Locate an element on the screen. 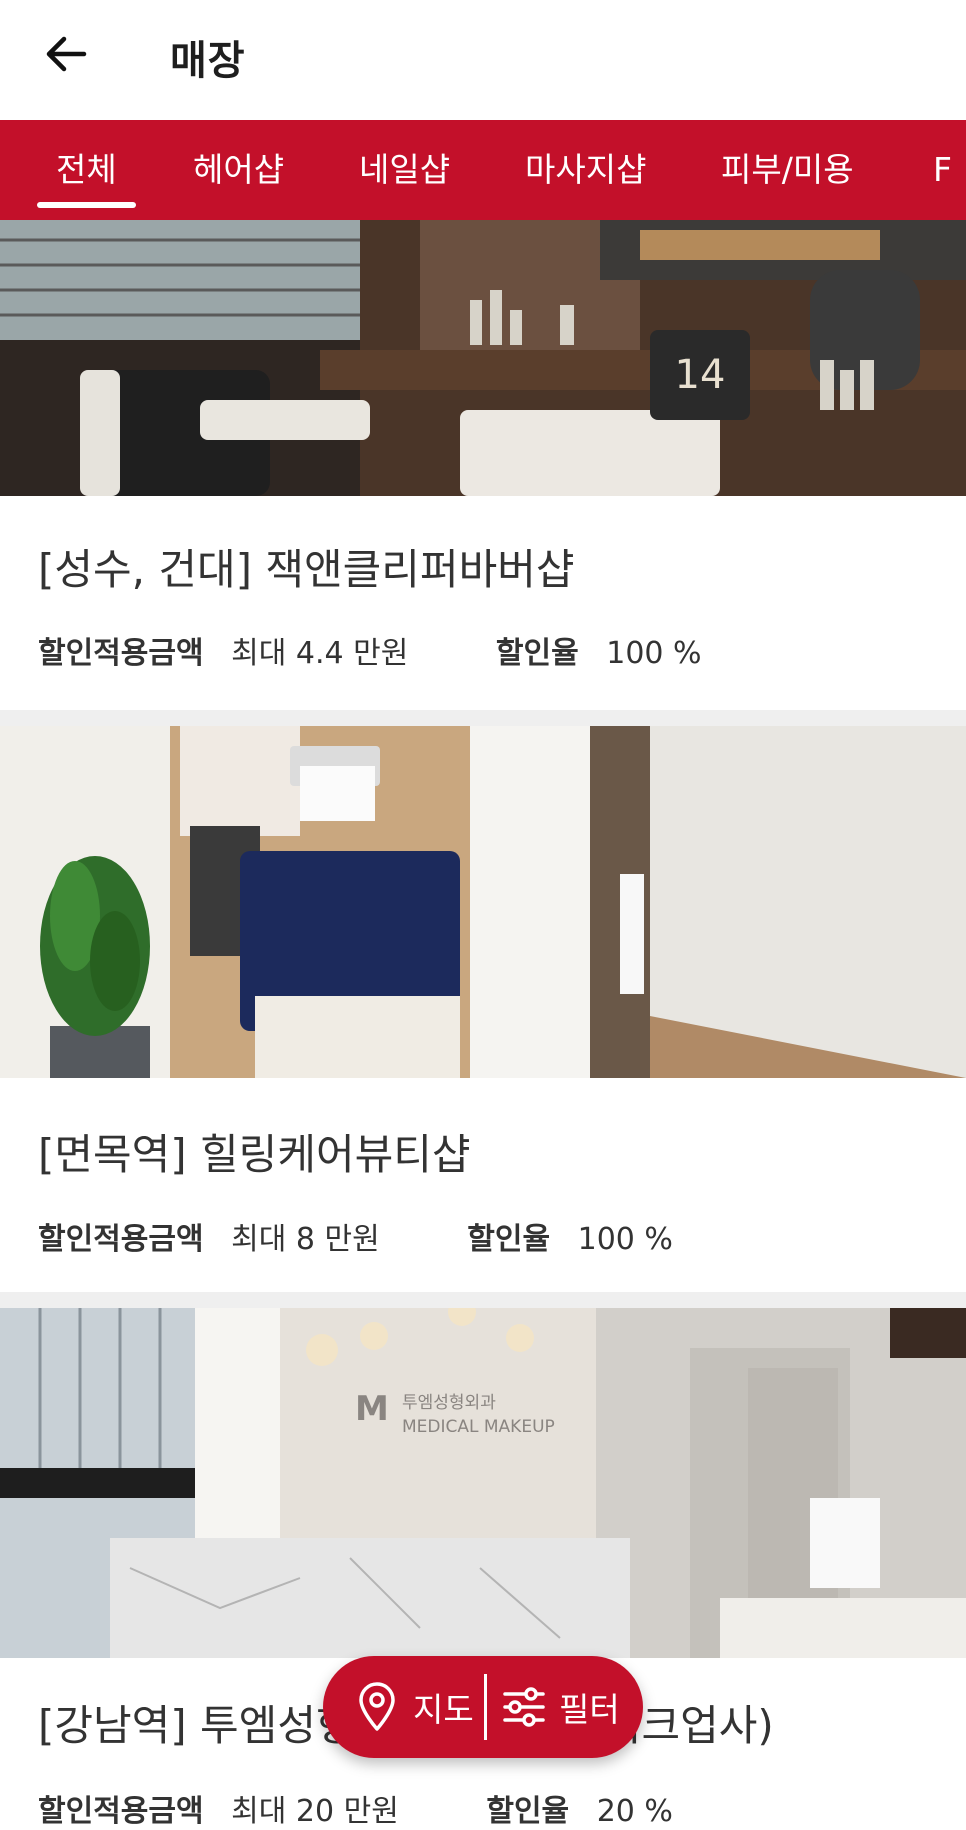  arrow-left-icon is located at coordinates (66, 54).